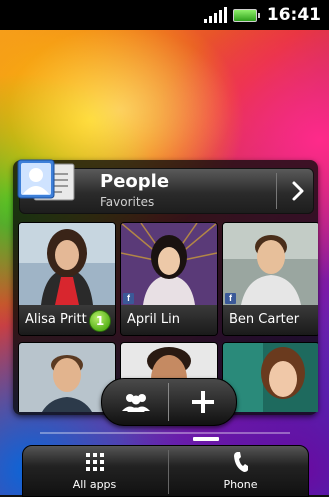 Image resolution: width=329 pixels, height=497 pixels. Describe the element at coordinates (100, 321) in the screenshot. I see `notification-count-badge: 1` at that location.